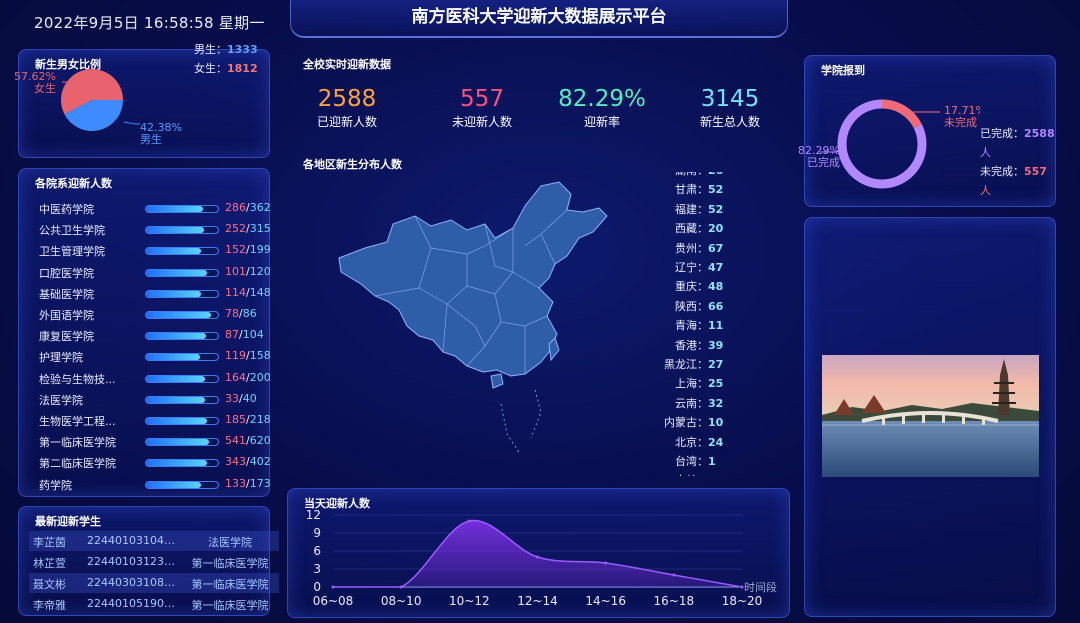  What do you see at coordinates (730, 99) in the screenshot?
I see `stat-value: 3145` at bounding box center [730, 99].